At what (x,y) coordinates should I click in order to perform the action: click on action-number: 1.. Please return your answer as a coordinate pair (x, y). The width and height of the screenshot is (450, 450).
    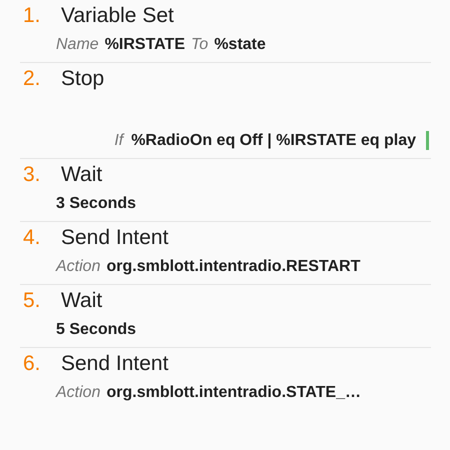
    Looking at the image, I should click on (32, 16).